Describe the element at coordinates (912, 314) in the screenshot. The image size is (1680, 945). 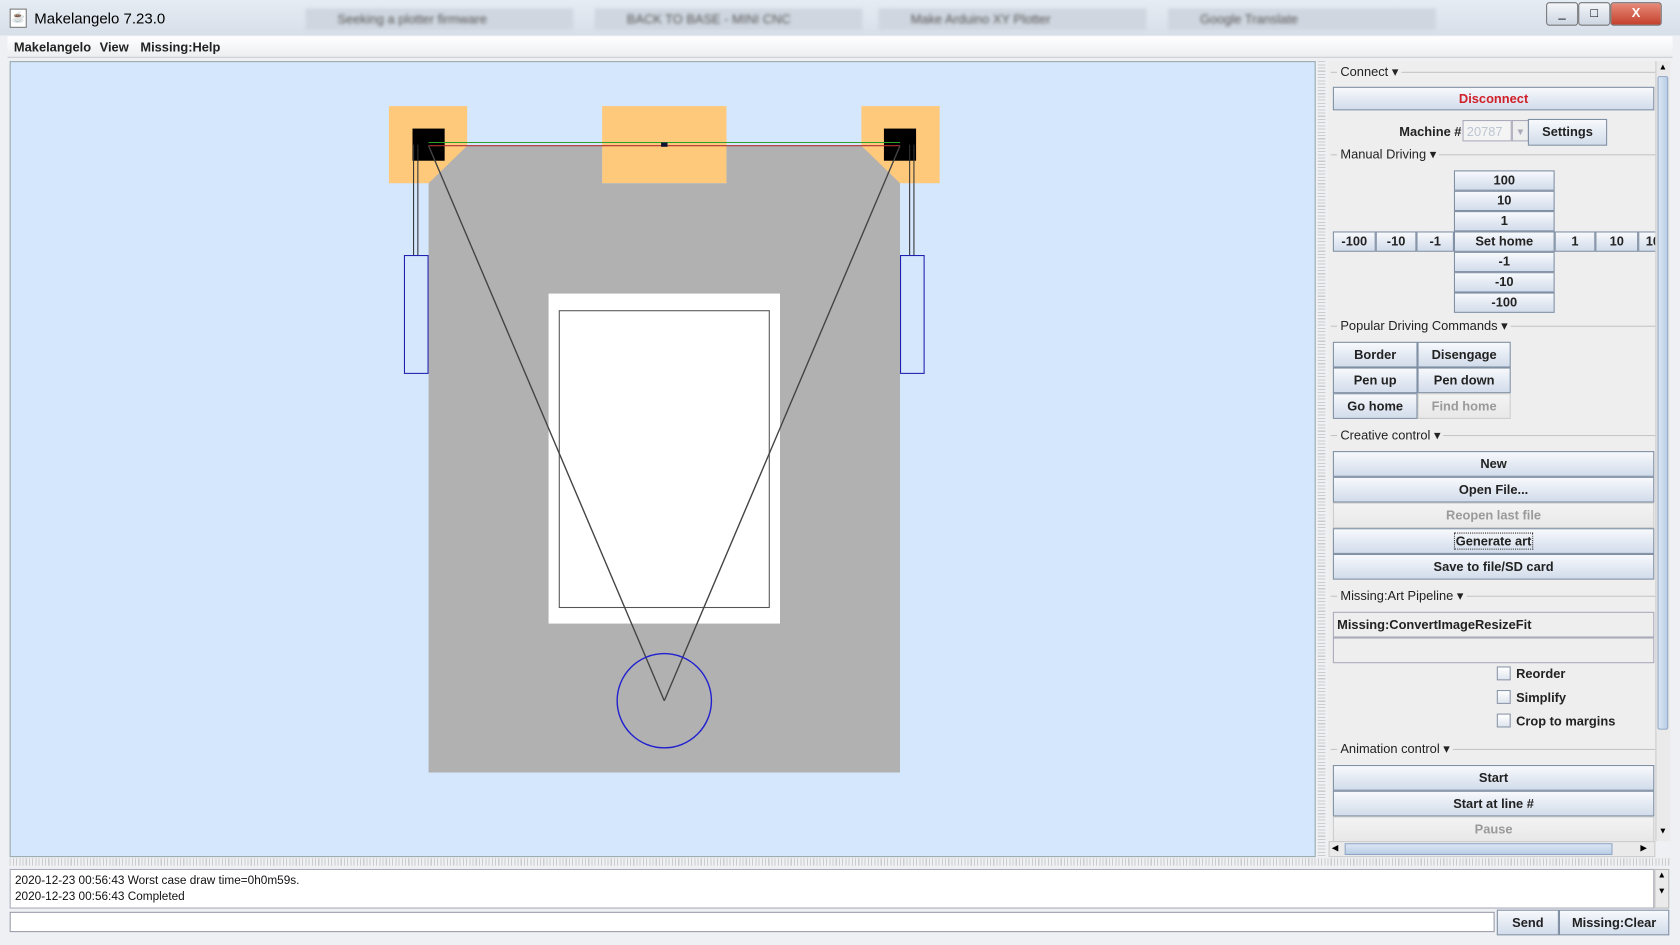
I see `right-counterweight` at that location.